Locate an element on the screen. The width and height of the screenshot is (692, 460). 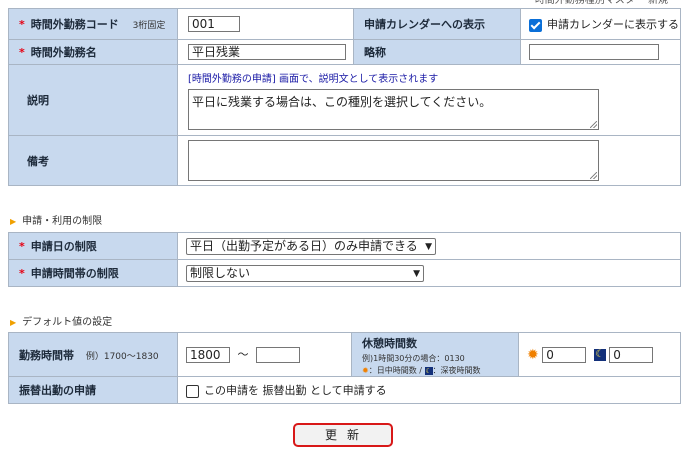
date-restriction-label-cell: * 申請日の制限 is located at coordinates (93, 246).